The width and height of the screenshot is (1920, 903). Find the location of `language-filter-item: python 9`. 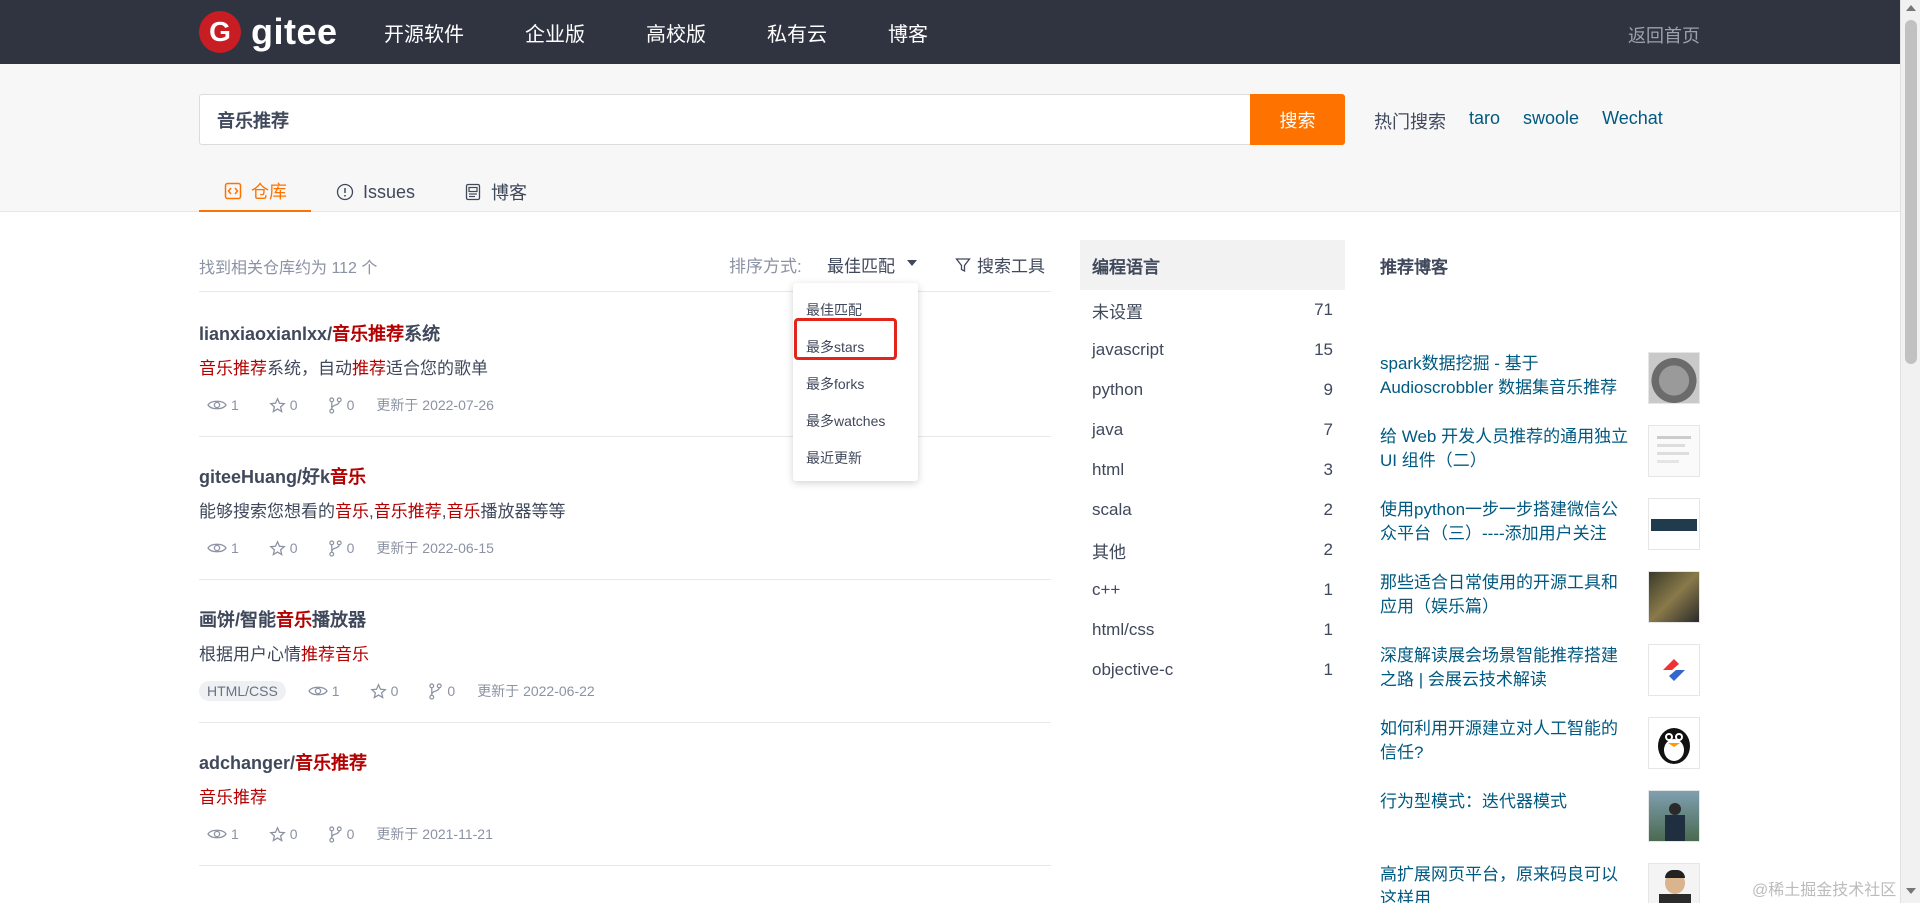

language-filter-item: python 9 is located at coordinates (1212, 390).